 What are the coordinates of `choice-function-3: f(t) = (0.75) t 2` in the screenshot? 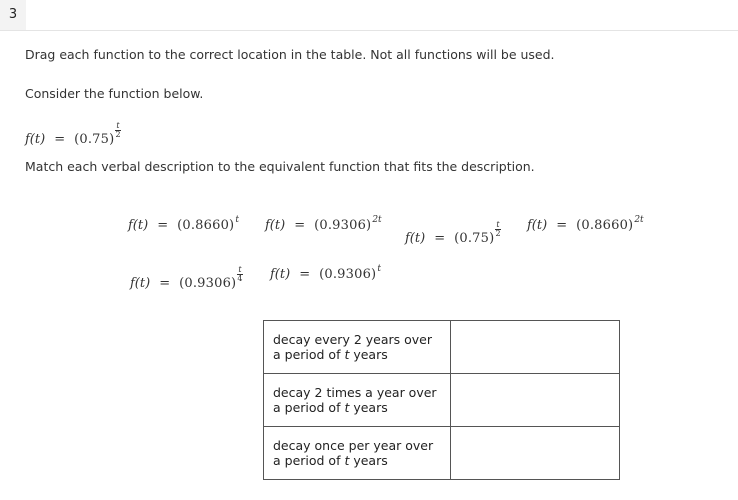 It's located at (453, 233).